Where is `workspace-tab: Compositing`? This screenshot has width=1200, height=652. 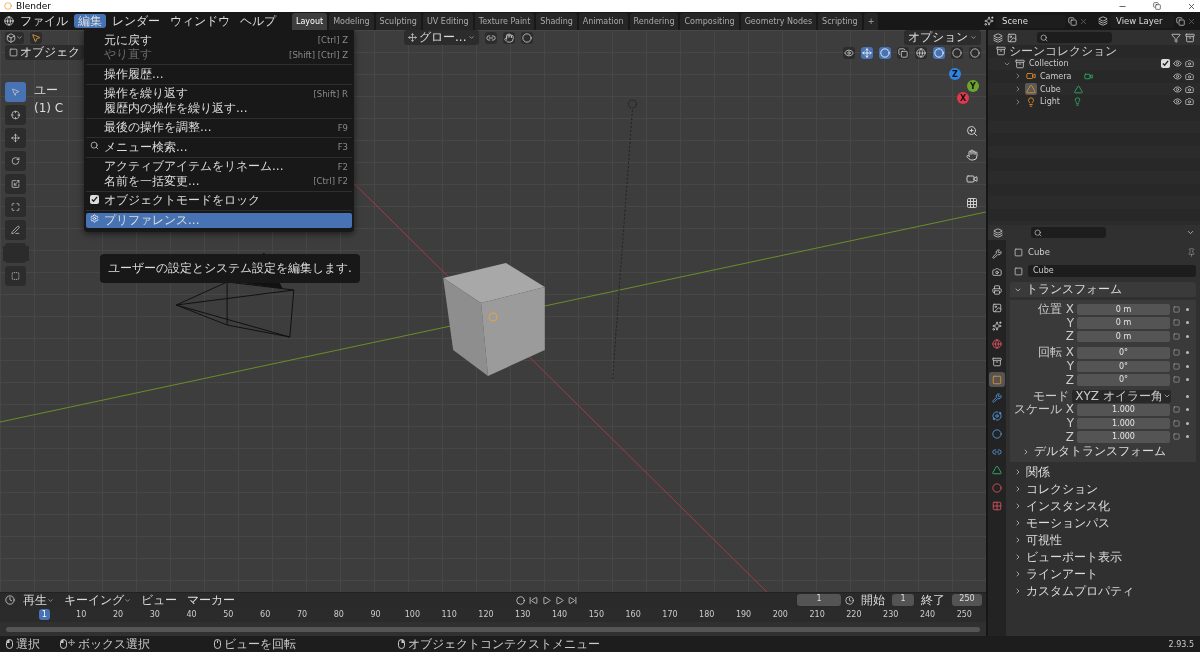 workspace-tab: Compositing is located at coordinates (709, 21).